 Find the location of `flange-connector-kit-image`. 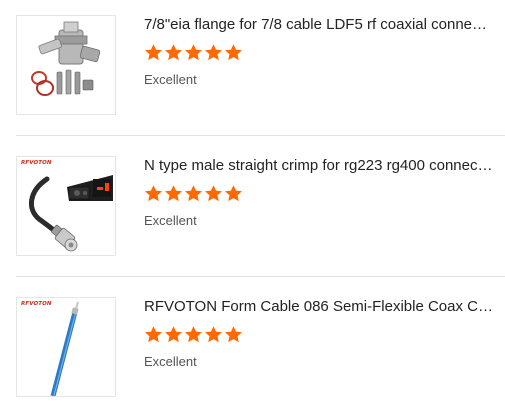

flange-connector-kit-image is located at coordinates (66, 58).